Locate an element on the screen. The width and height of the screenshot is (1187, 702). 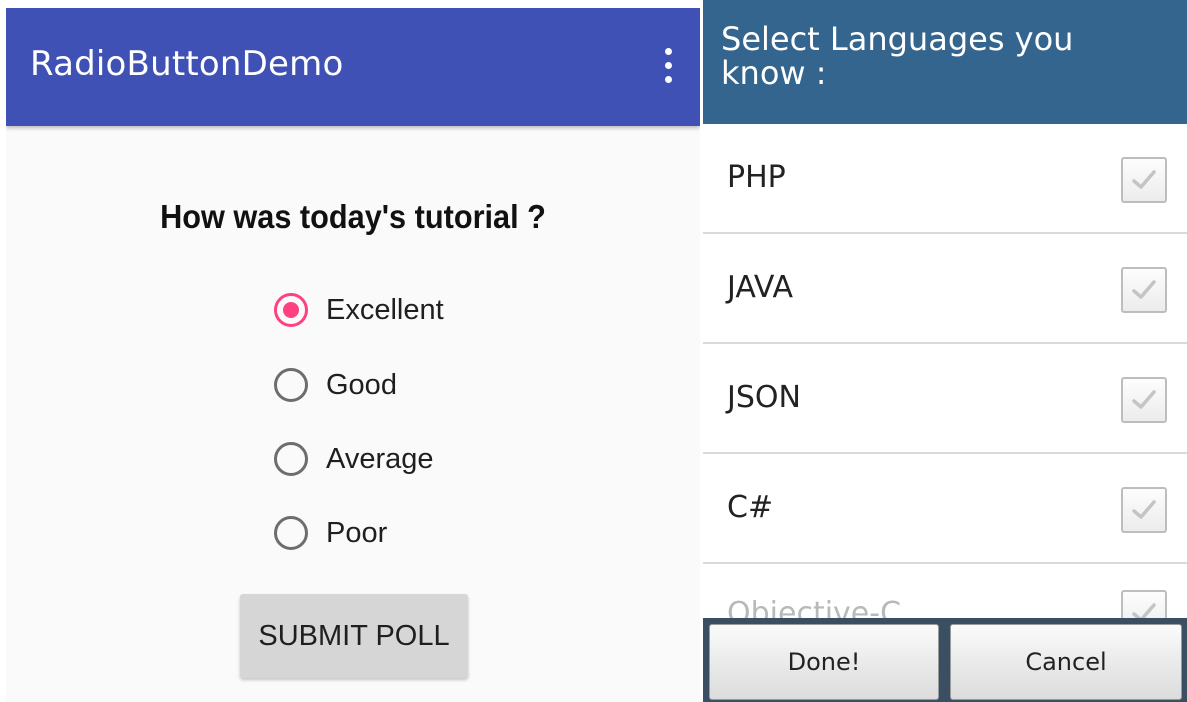
language-item-java: JAVA is located at coordinates (945, 289).